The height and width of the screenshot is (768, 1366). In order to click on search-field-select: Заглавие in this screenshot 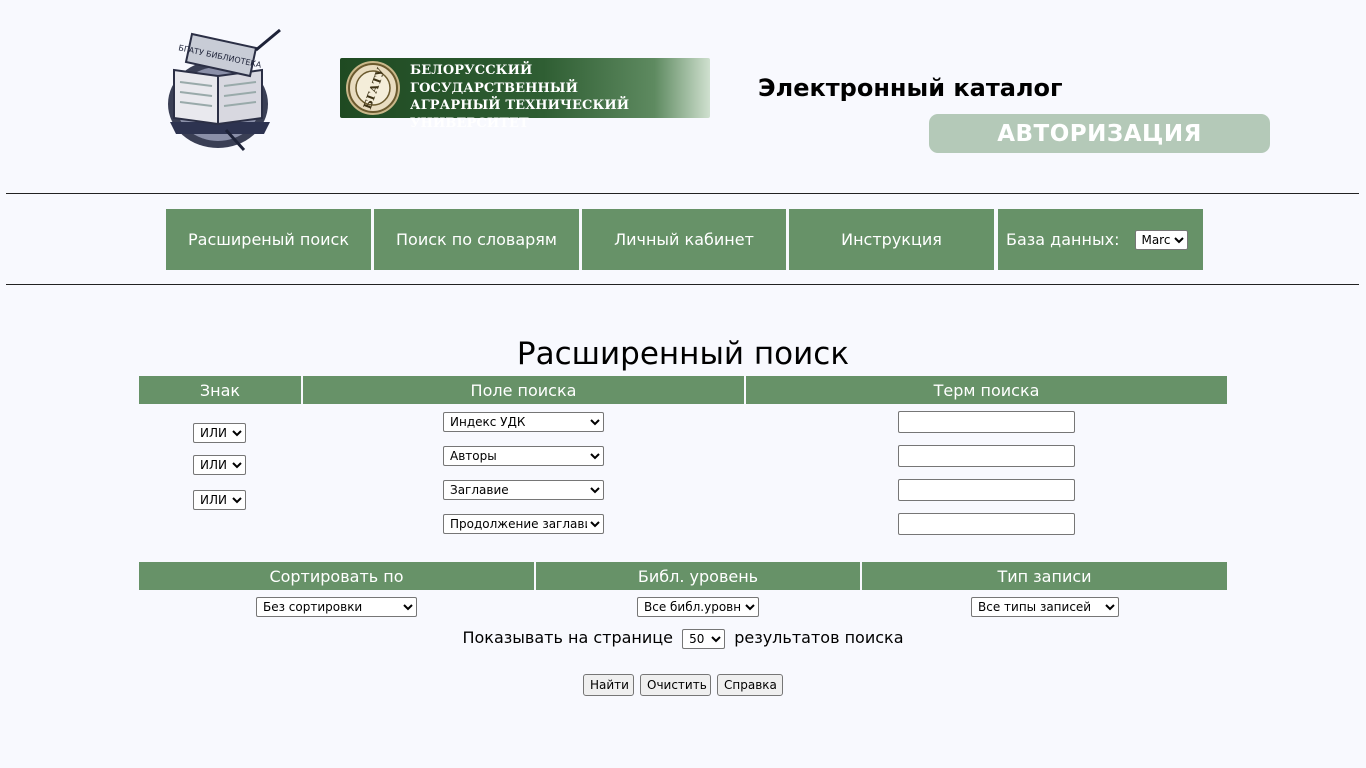, I will do `click(523, 490)`.